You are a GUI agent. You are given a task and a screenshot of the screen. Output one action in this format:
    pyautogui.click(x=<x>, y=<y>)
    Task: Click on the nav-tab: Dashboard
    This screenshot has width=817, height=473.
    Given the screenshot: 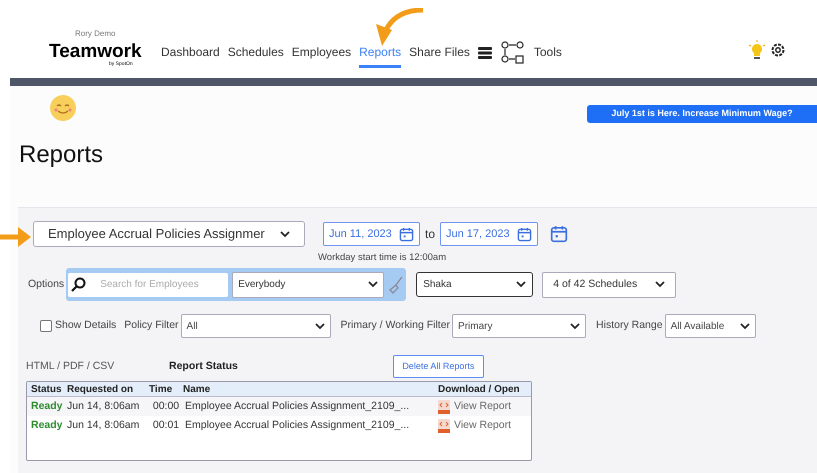 What is the action you would take?
    pyautogui.click(x=190, y=52)
    